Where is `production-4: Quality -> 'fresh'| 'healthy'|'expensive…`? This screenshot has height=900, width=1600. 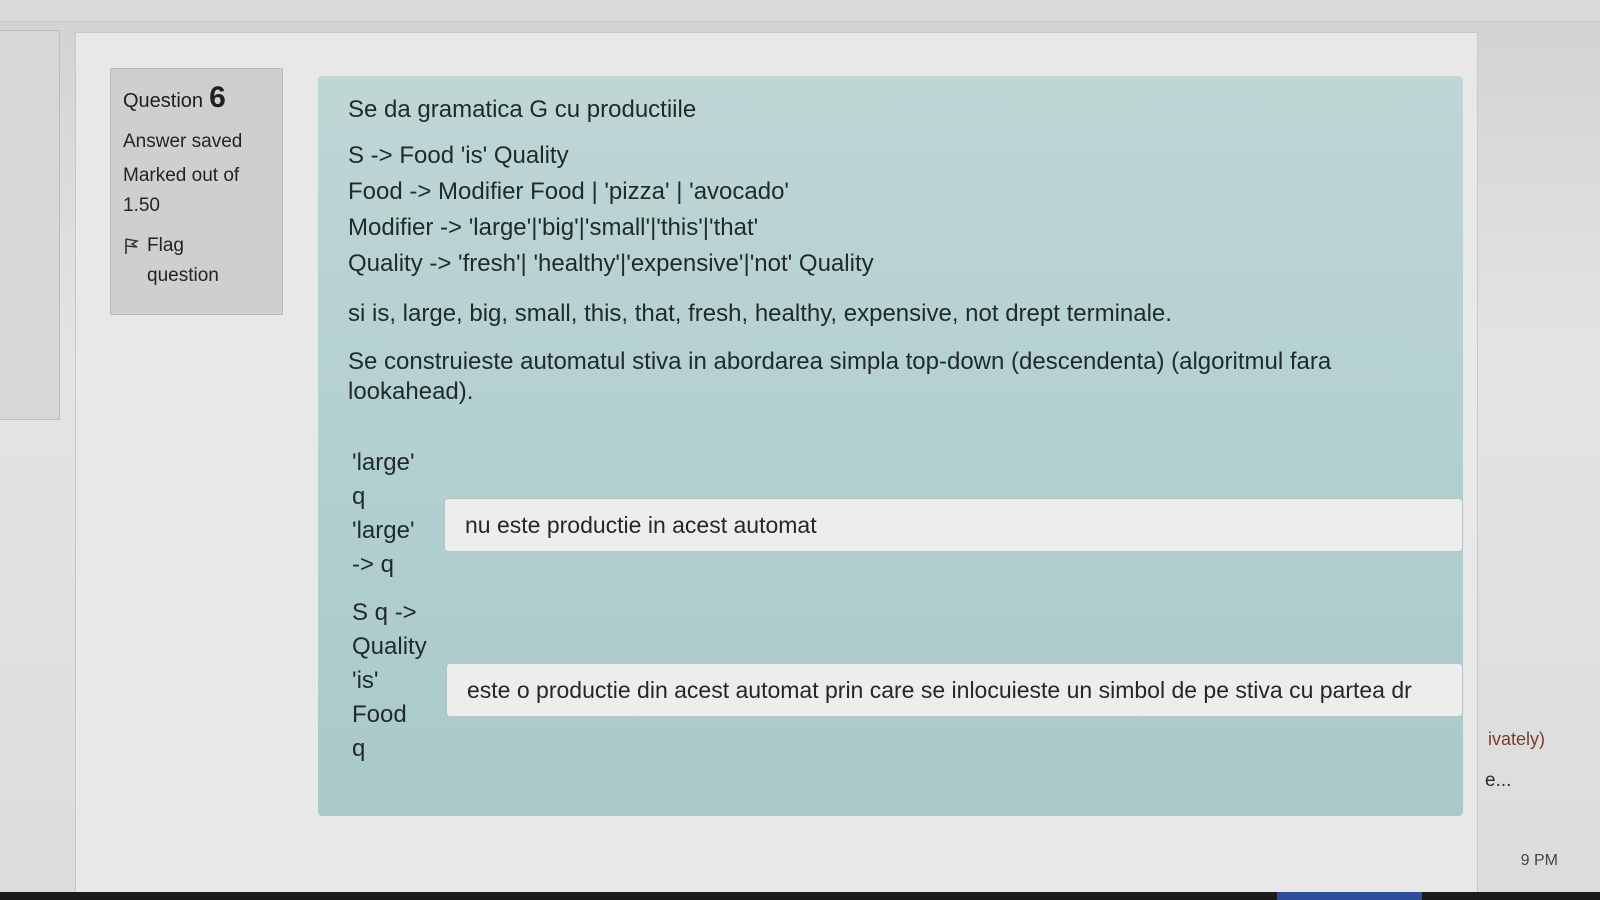 production-4: Quality -> 'fresh'| 'healthy'|'expensive… is located at coordinates (611, 263).